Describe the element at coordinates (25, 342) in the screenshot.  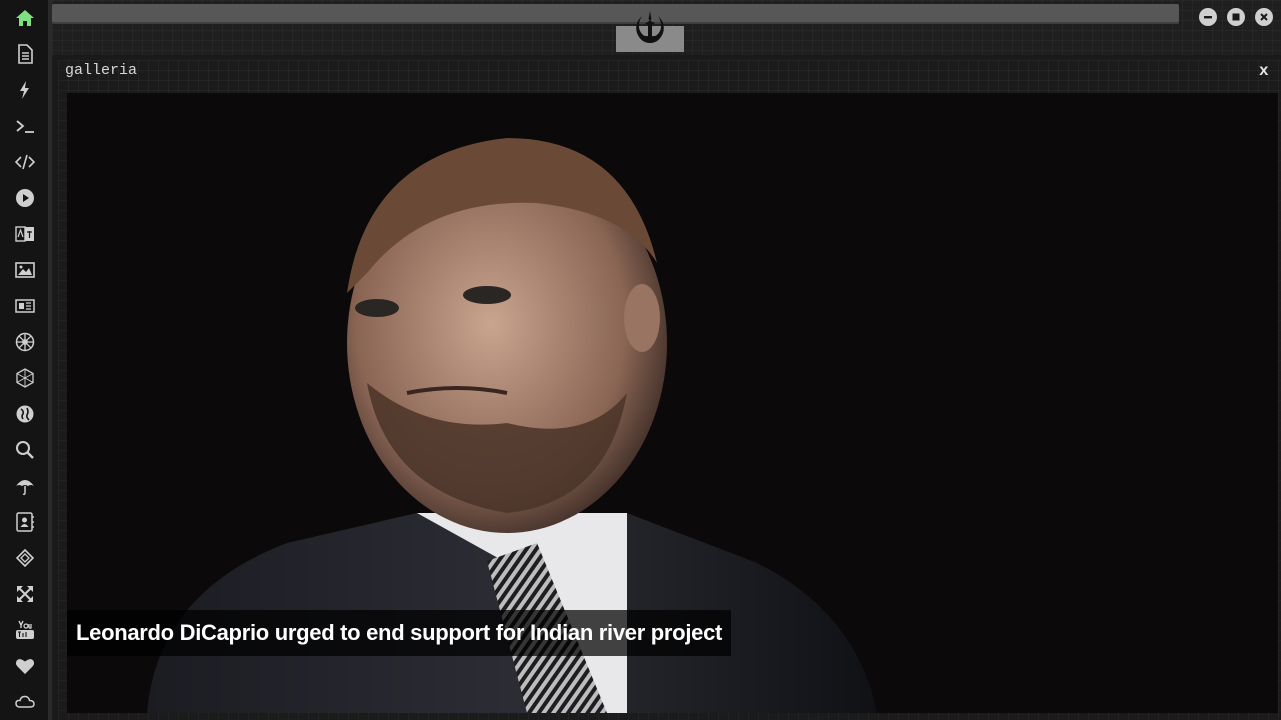
I see `empire-icon` at that location.